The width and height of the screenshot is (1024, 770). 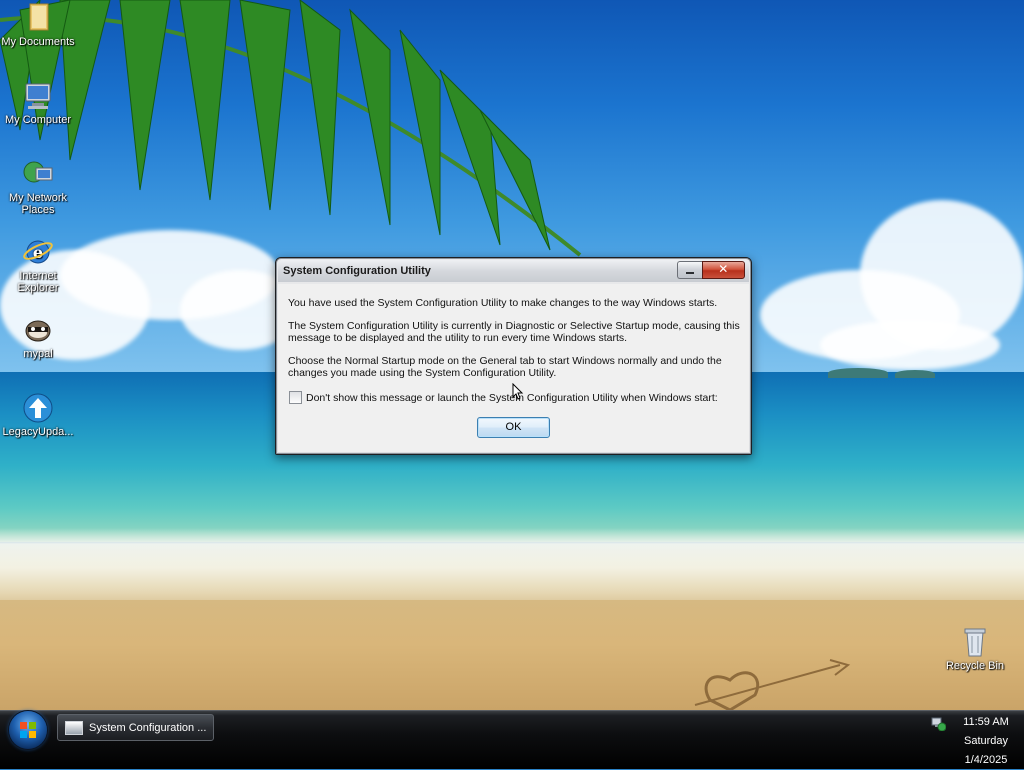 I want to click on legacy-update-icon, so click(x=38, y=408).